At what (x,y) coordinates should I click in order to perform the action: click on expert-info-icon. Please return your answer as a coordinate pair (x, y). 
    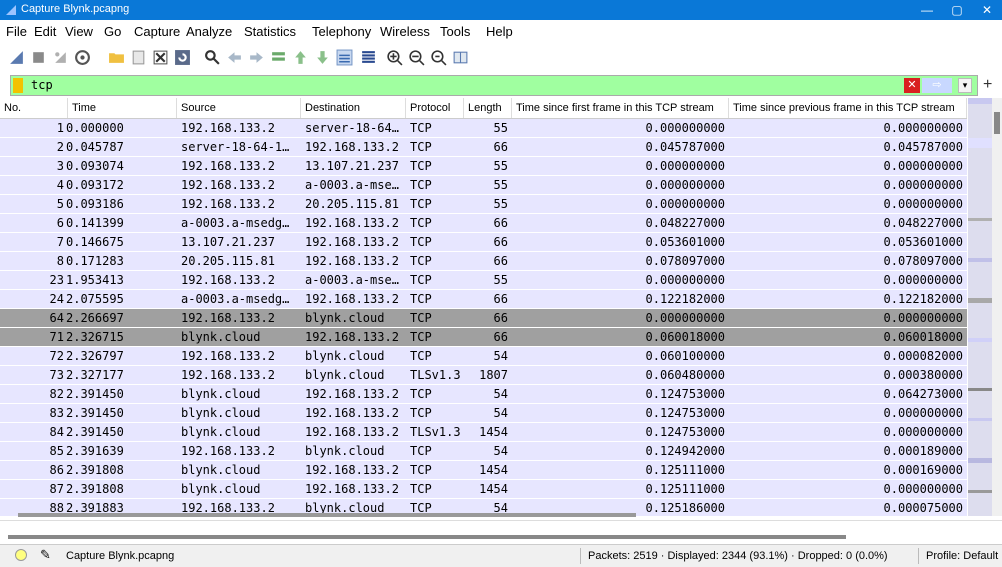
    Looking at the image, I should click on (21, 555).